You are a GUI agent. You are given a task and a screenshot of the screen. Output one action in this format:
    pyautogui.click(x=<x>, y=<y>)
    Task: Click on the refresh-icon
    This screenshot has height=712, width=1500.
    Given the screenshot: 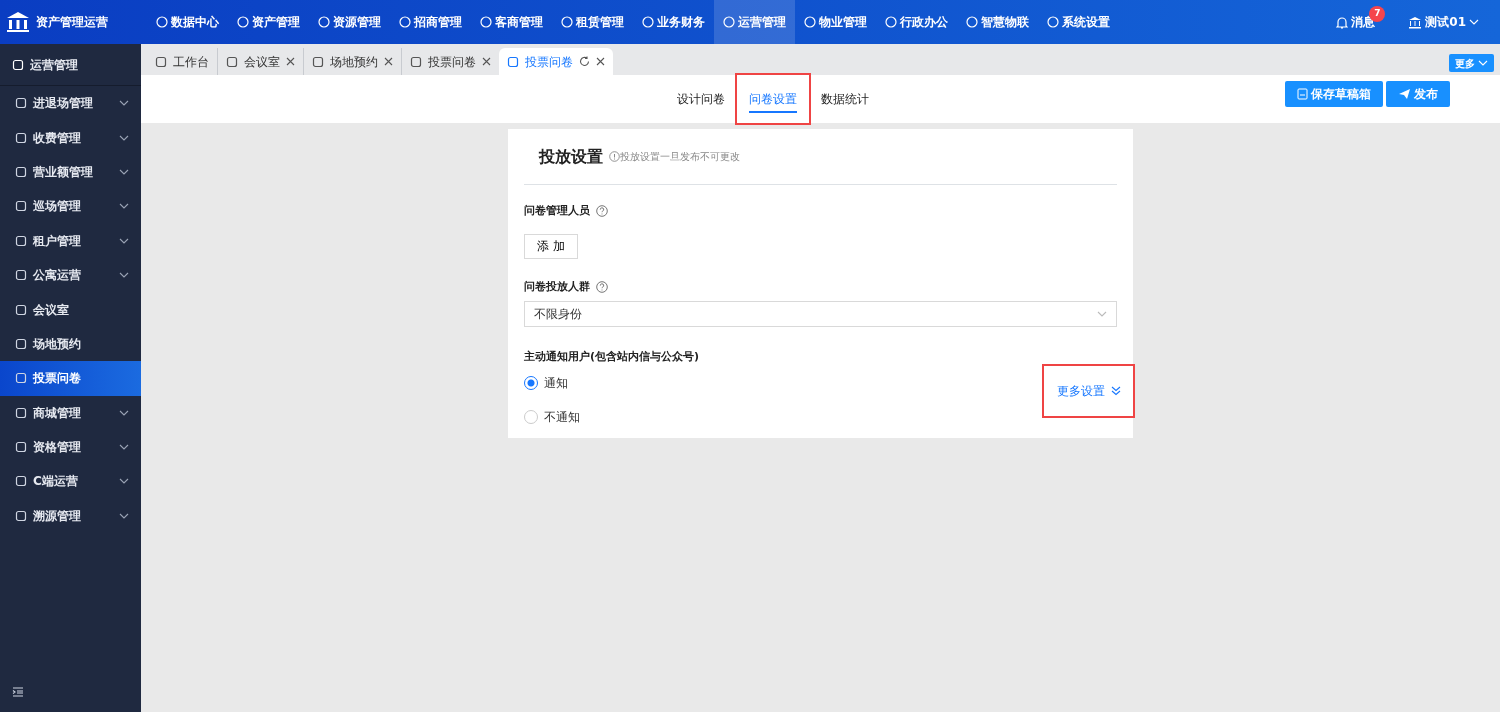 What is the action you would take?
    pyautogui.click(x=584, y=61)
    